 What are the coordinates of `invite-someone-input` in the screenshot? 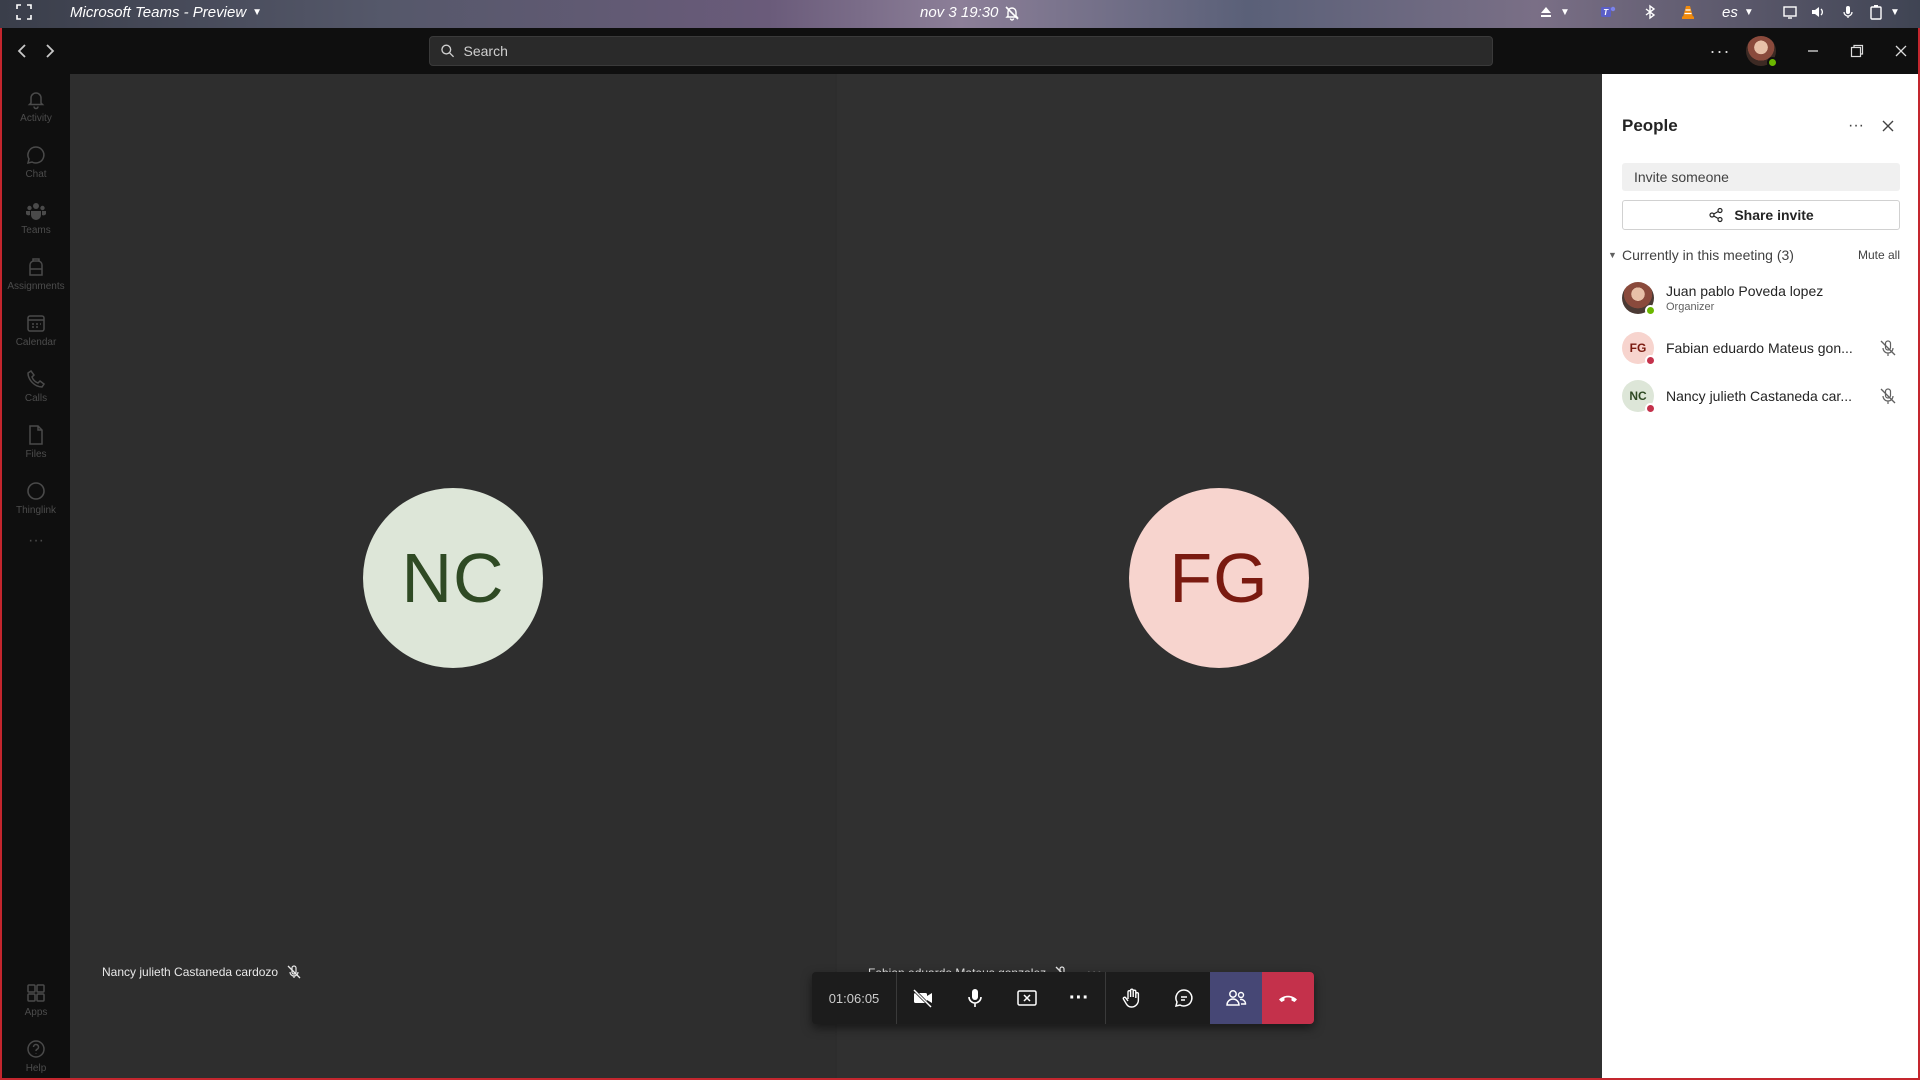 It's located at (1761, 177).